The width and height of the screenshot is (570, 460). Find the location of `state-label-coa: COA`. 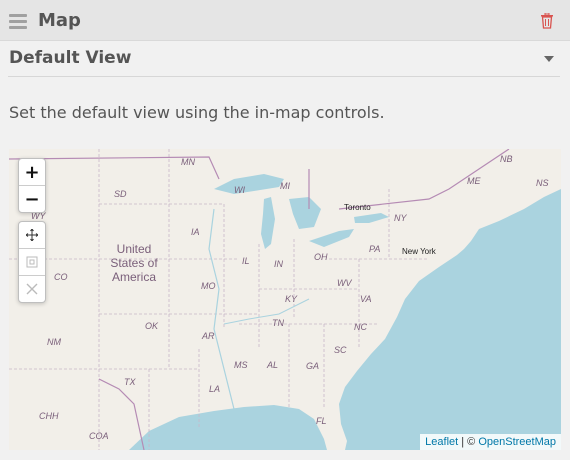

state-label-coa: COA is located at coordinates (99, 436).